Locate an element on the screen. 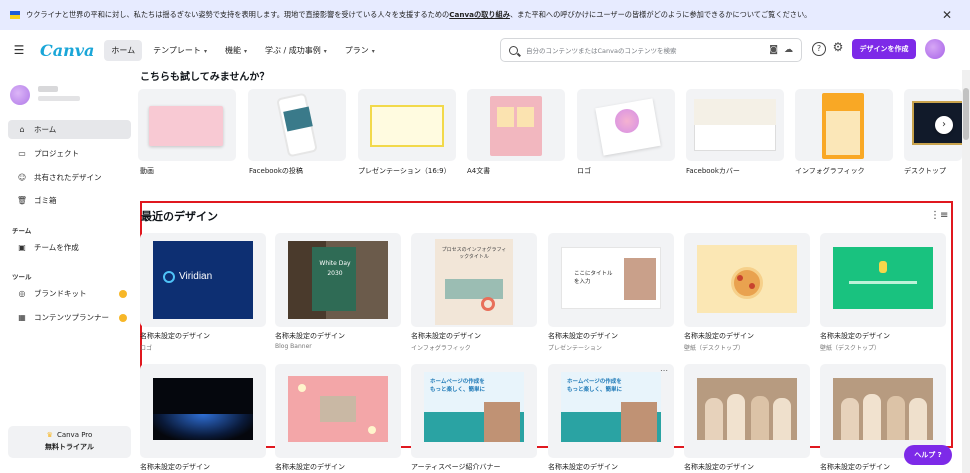  camera-icon: ◙ is located at coordinates (773, 50).